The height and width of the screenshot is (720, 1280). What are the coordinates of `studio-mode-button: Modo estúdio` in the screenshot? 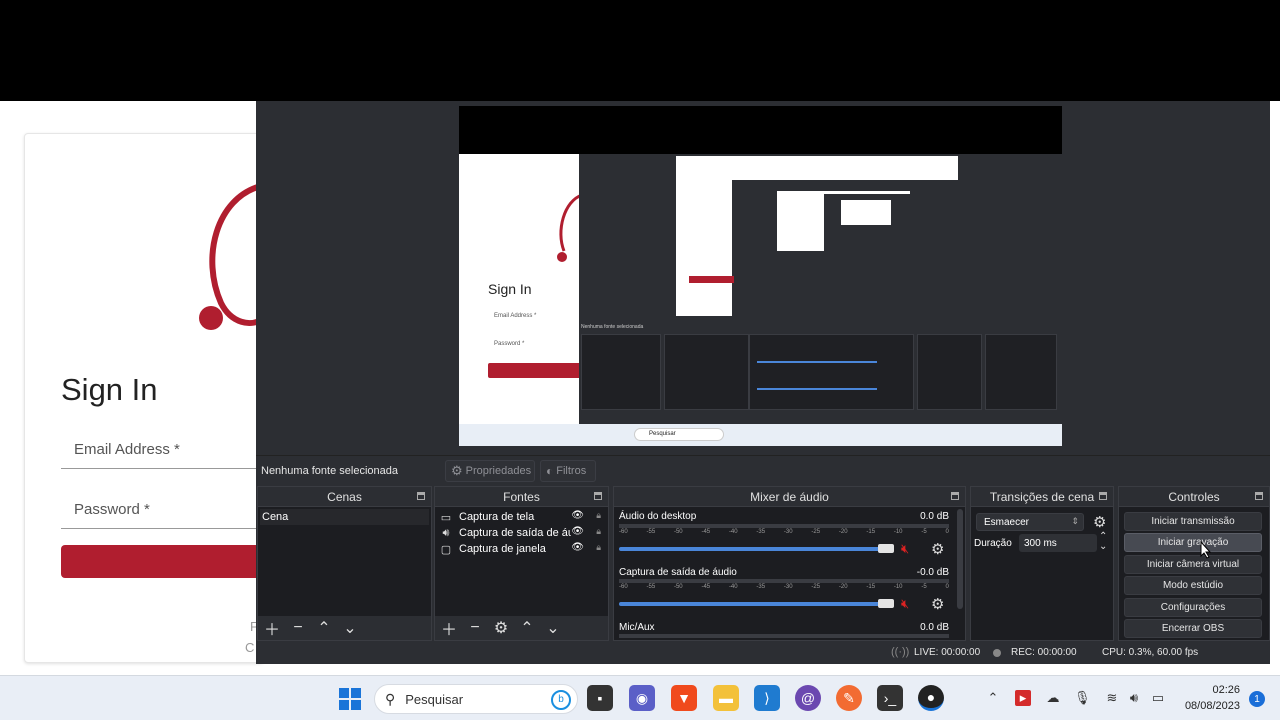 It's located at (1193, 585).